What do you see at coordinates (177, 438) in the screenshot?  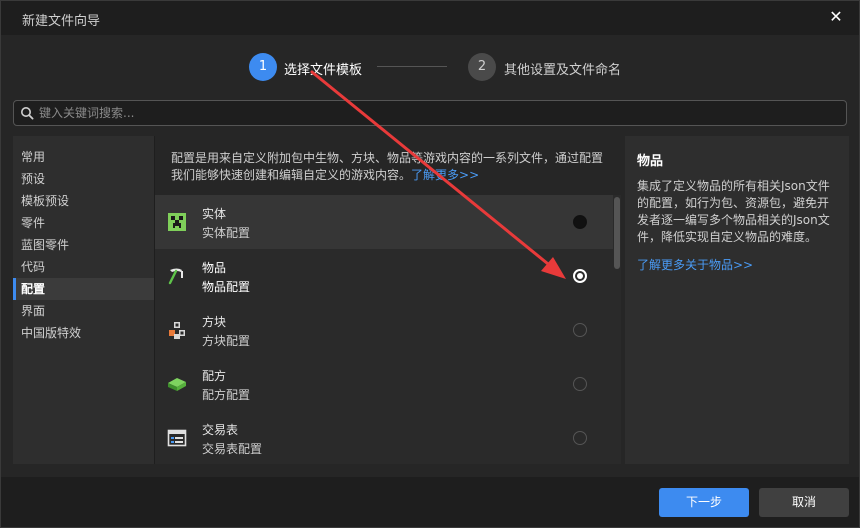 I see `window-icon` at bounding box center [177, 438].